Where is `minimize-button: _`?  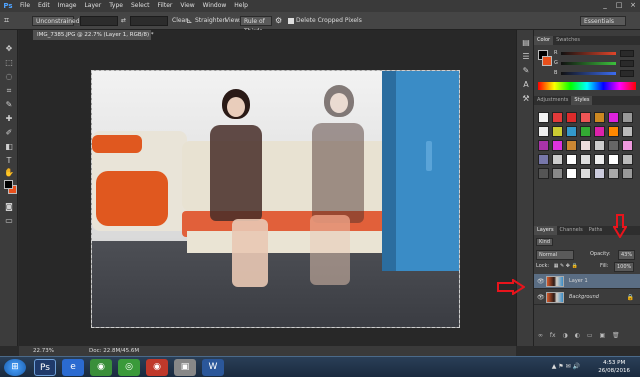 minimize-button: _ is located at coordinates (605, 5).